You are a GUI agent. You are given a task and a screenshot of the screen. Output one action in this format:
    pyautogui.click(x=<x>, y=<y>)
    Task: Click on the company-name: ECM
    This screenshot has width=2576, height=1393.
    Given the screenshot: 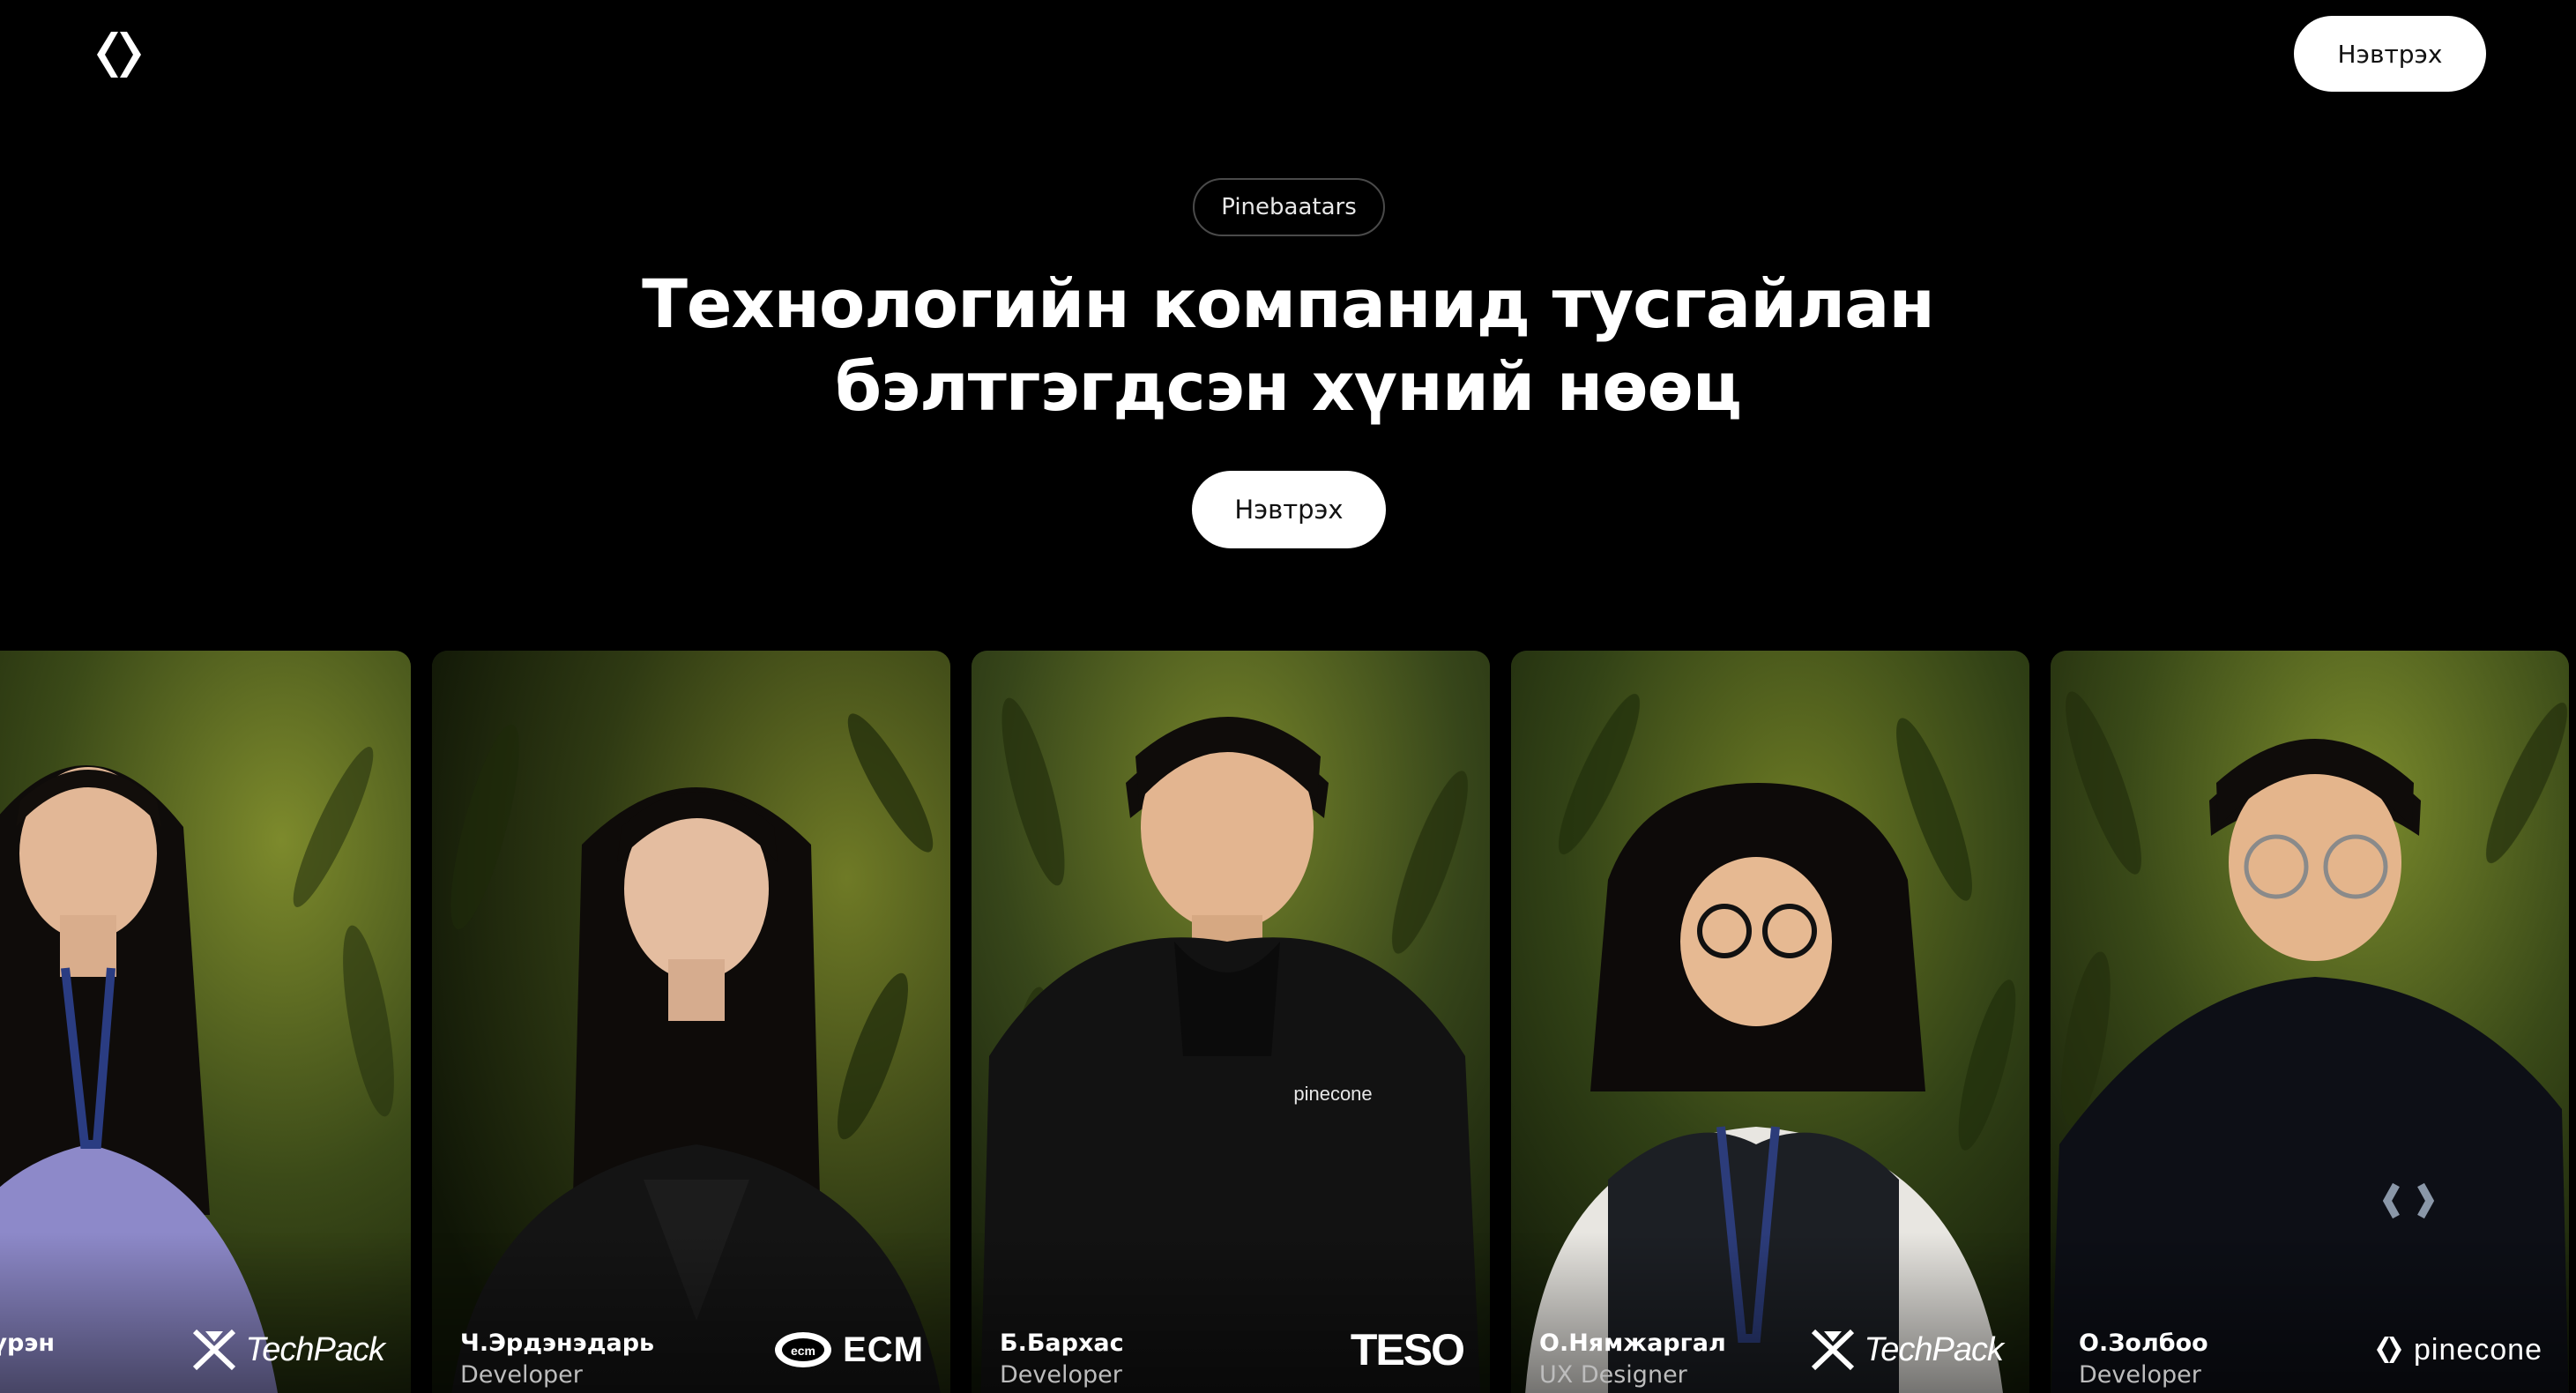 What is the action you would take?
    pyautogui.click(x=883, y=1349)
    